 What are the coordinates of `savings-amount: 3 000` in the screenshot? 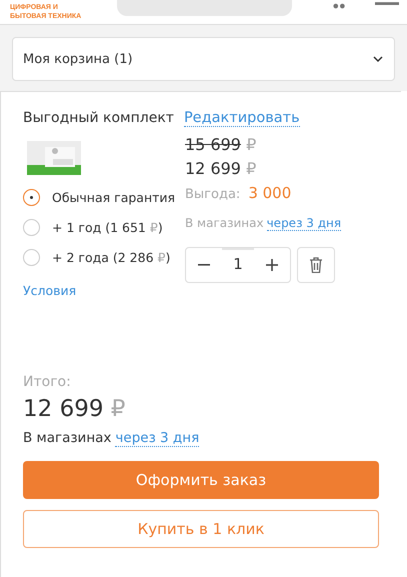 It's located at (270, 193).